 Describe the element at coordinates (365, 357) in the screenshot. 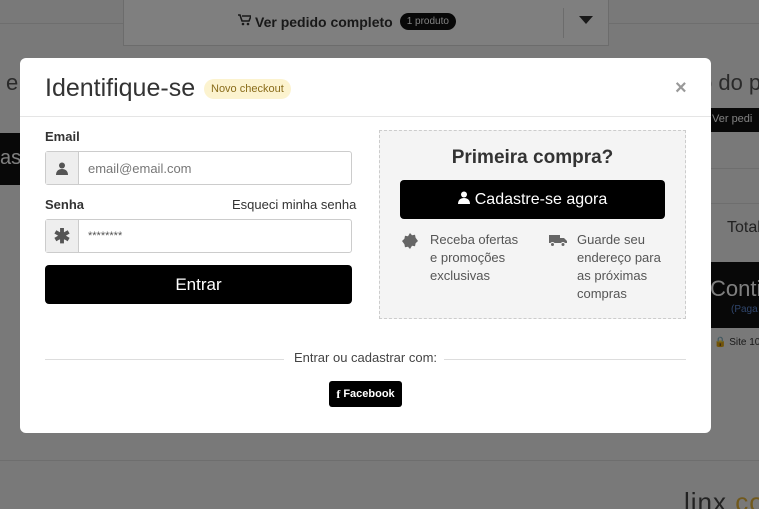

I see `social-divider-text: Entrar ou cadastrar com:` at that location.